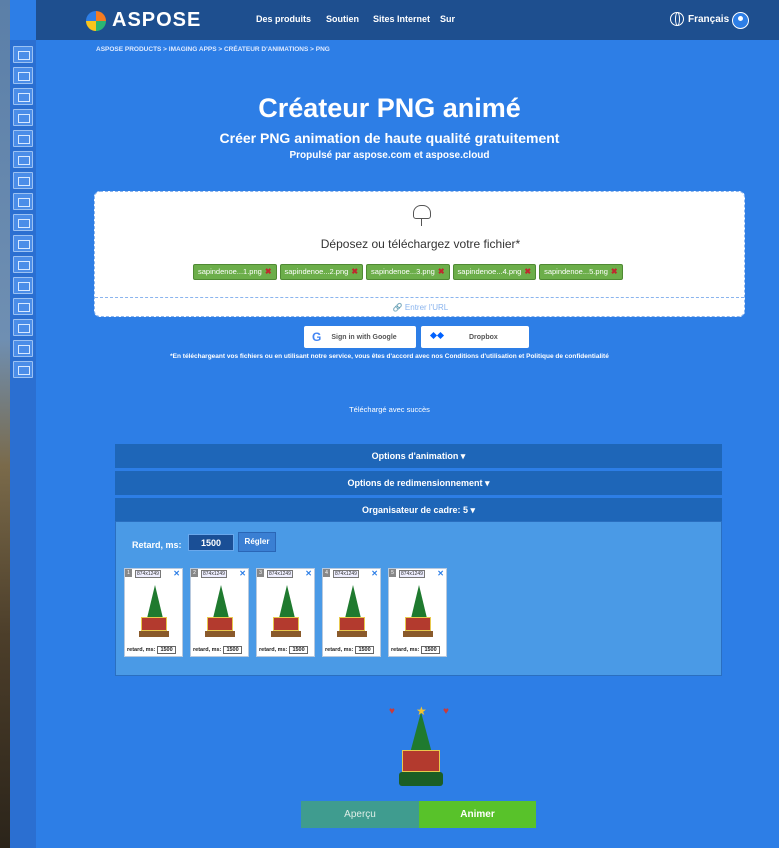 Image resolution: width=779 pixels, height=848 pixels. Describe the element at coordinates (447, 19) in the screenshot. I see `nav-about: Sur` at that location.